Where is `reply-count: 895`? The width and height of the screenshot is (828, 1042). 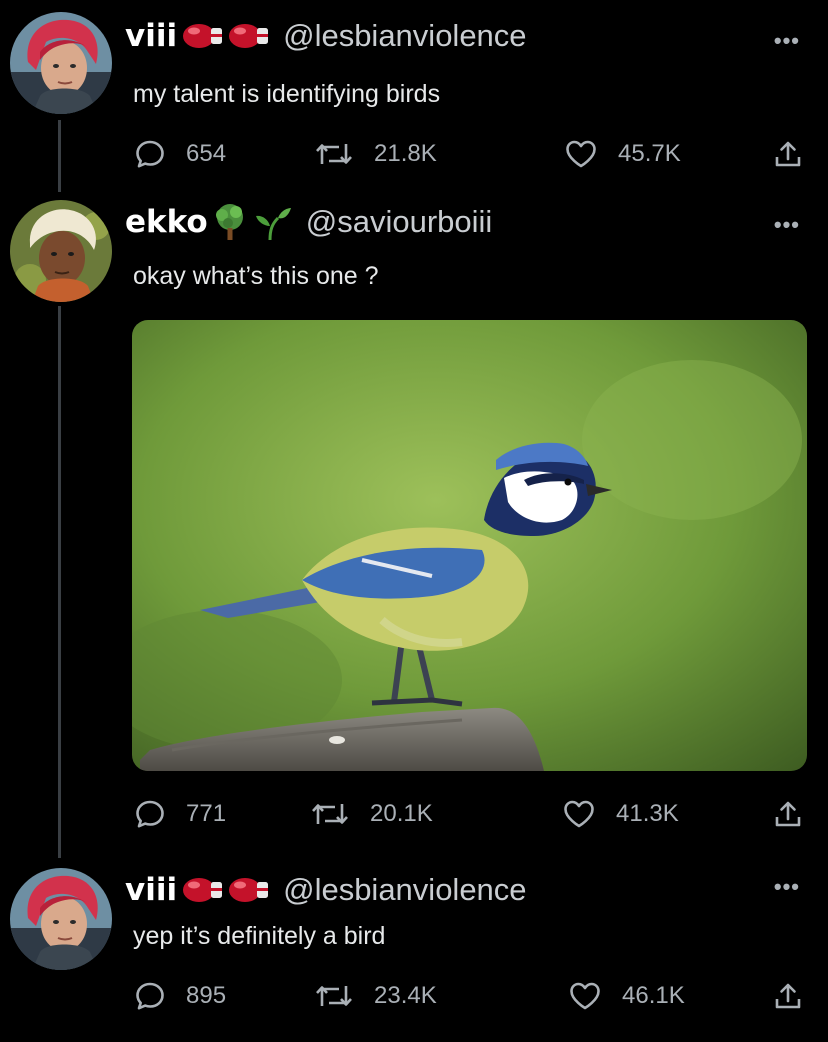
reply-count: 895 is located at coordinates (206, 995).